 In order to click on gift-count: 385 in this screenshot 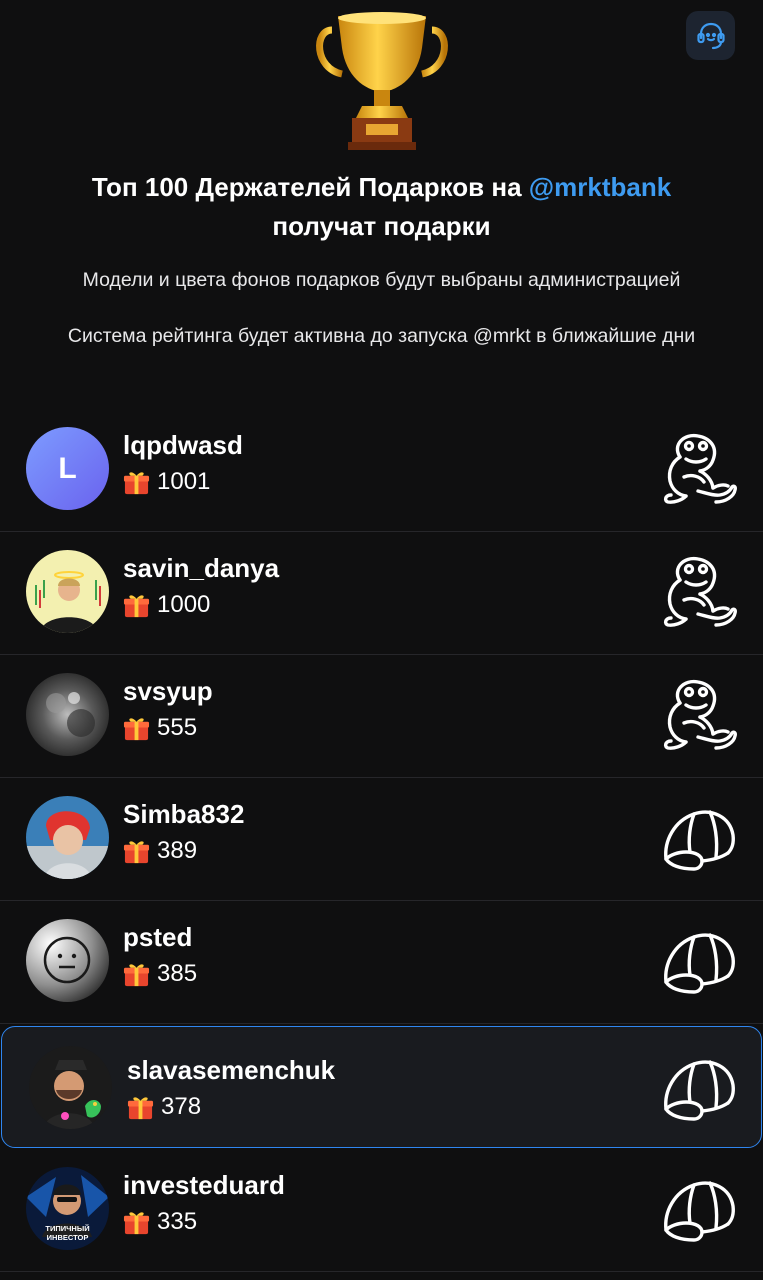, I will do `click(160, 974)`.